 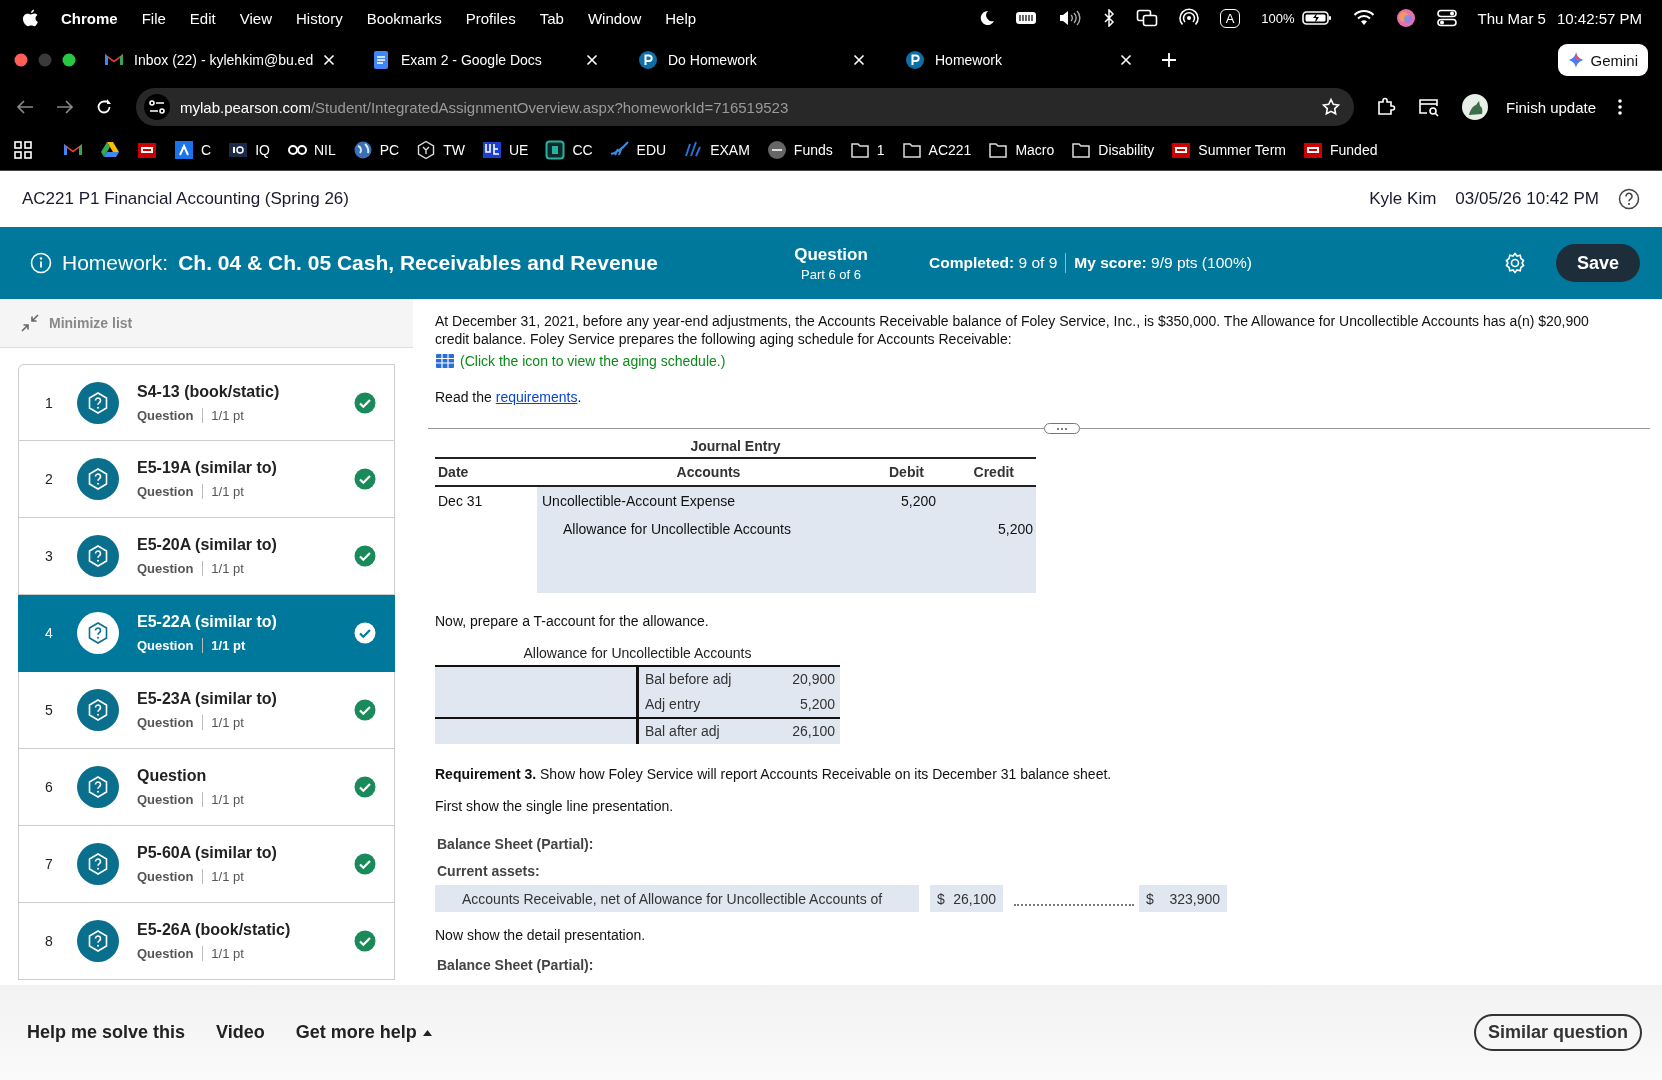 What do you see at coordinates (1042, 361) in the screenshot?
I see `aging-schedule-link: (Click the icon to view the aging schedule.)` at bounding box center [1042, 361].